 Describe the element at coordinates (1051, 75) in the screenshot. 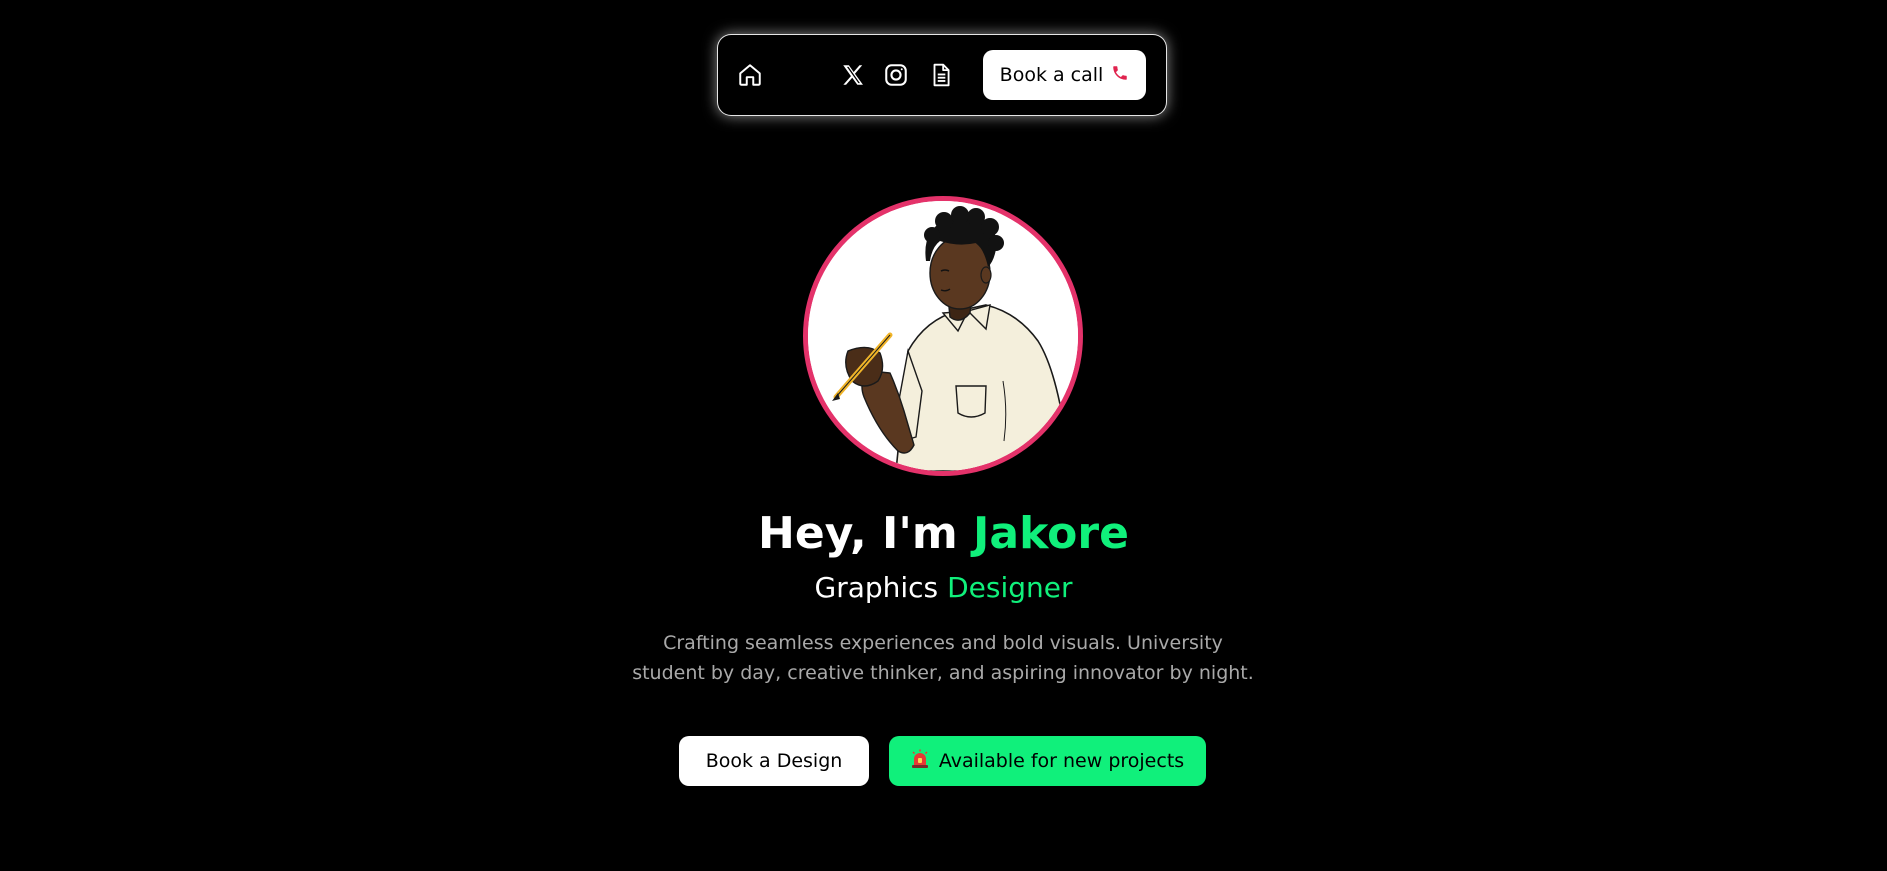

I see `book-call-label: Book a call` at that location.